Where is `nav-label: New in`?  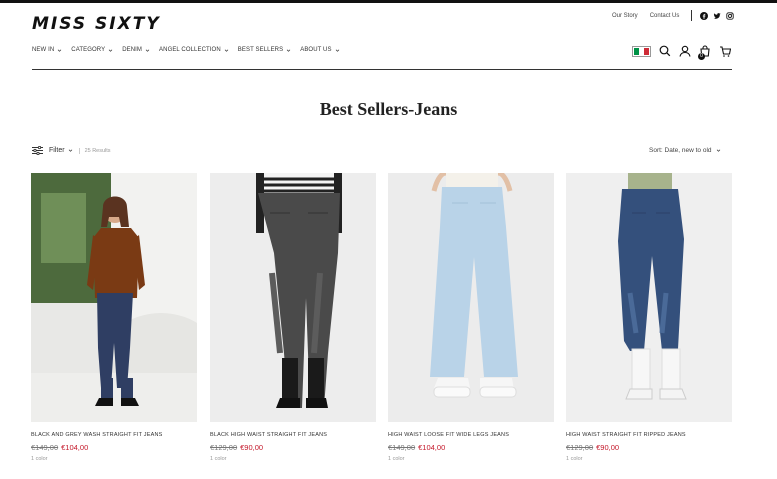 nav-label: New in is located at coordinates (43, 50).